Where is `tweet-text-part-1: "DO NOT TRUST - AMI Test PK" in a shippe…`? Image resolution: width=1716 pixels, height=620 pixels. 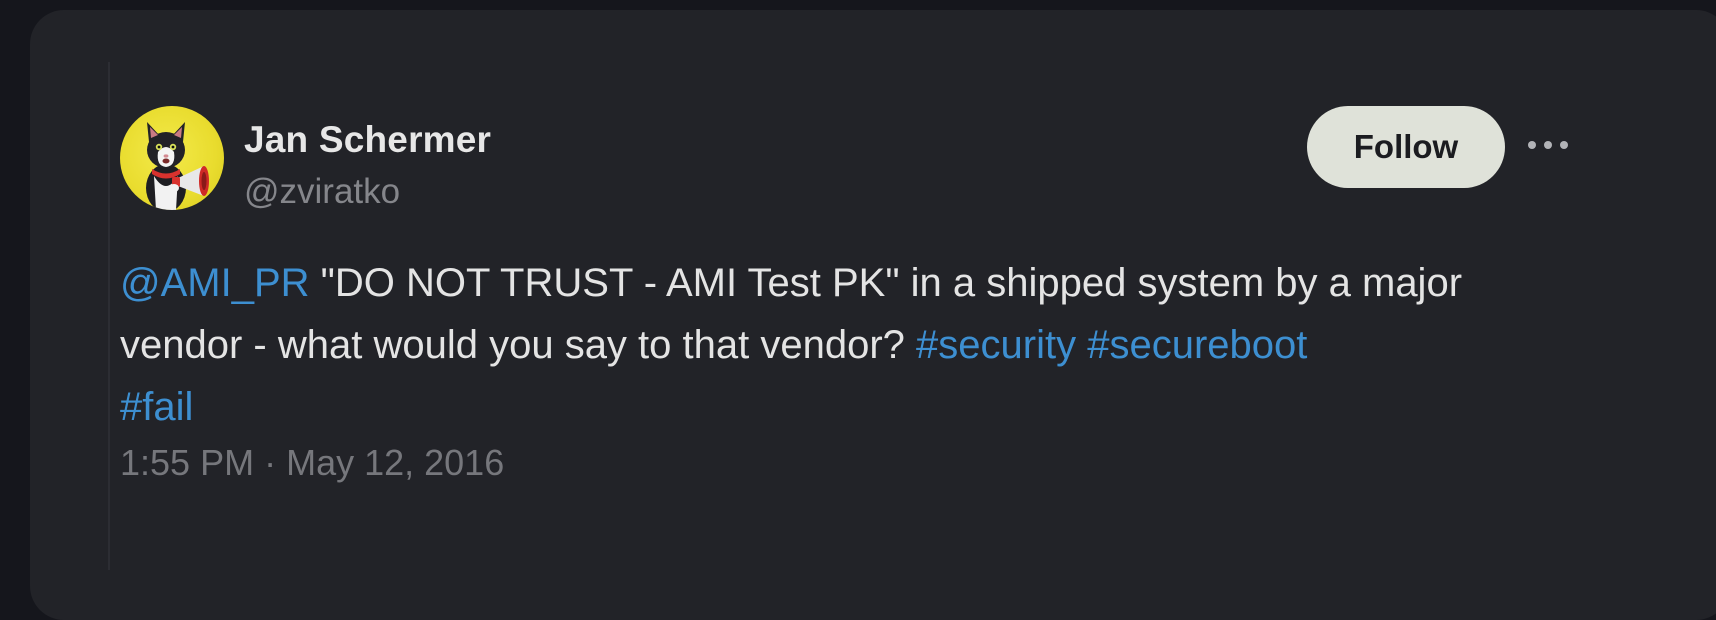 tweet-text-part-1: "DO NOT TRUST - AMI Test PK" in a shippe… is located at coordinates (886, 283).